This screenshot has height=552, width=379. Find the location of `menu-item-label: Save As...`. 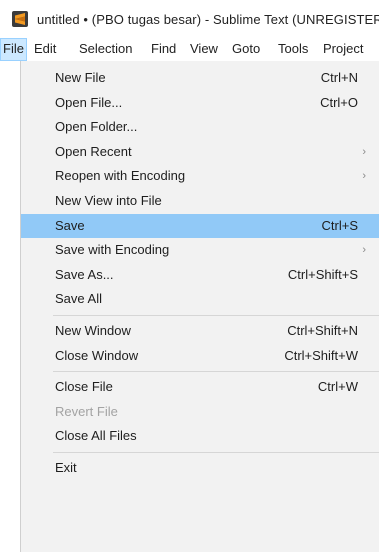

menu-item-label: Save As... is located at coordinates (84, 274).